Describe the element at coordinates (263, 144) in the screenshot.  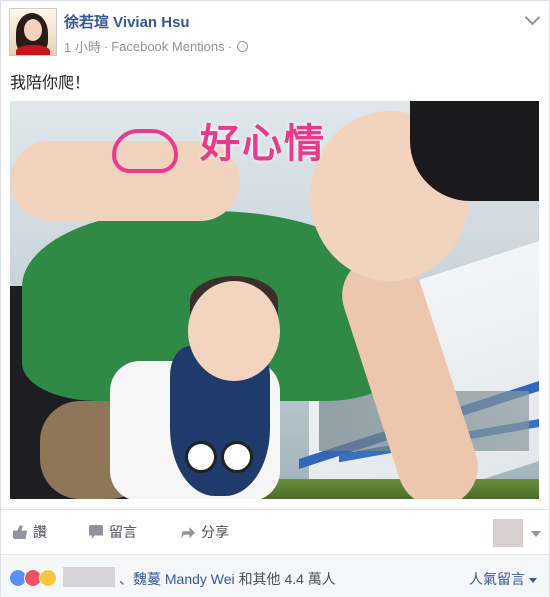
I see `photo-sticker-text: 好心情` at that location.